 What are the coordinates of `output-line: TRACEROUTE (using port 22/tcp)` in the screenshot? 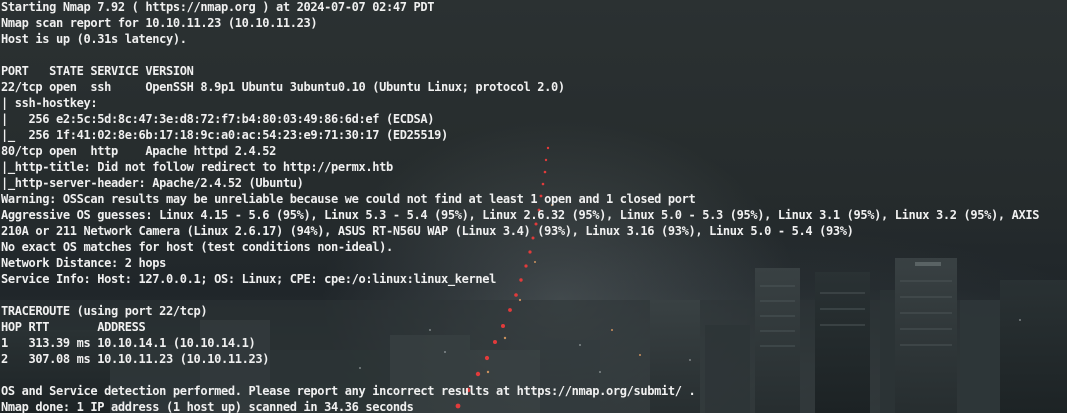 It's located at (104, 311).